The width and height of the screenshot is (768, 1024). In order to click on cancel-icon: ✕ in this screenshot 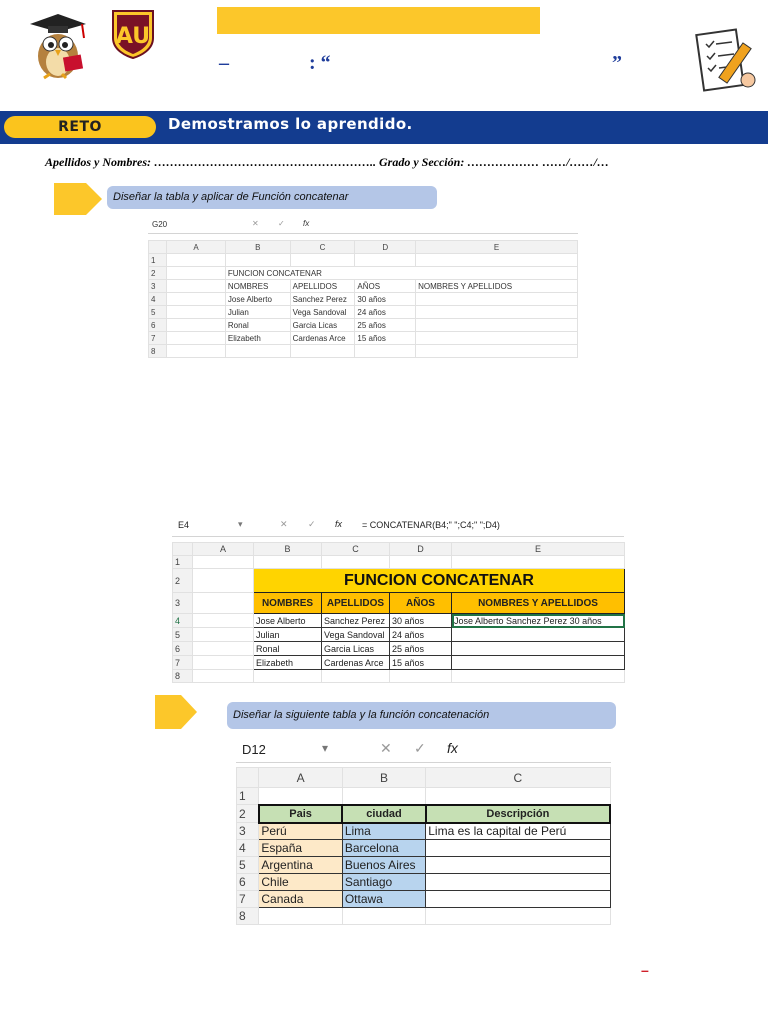, I will do `click(284, 524)`.